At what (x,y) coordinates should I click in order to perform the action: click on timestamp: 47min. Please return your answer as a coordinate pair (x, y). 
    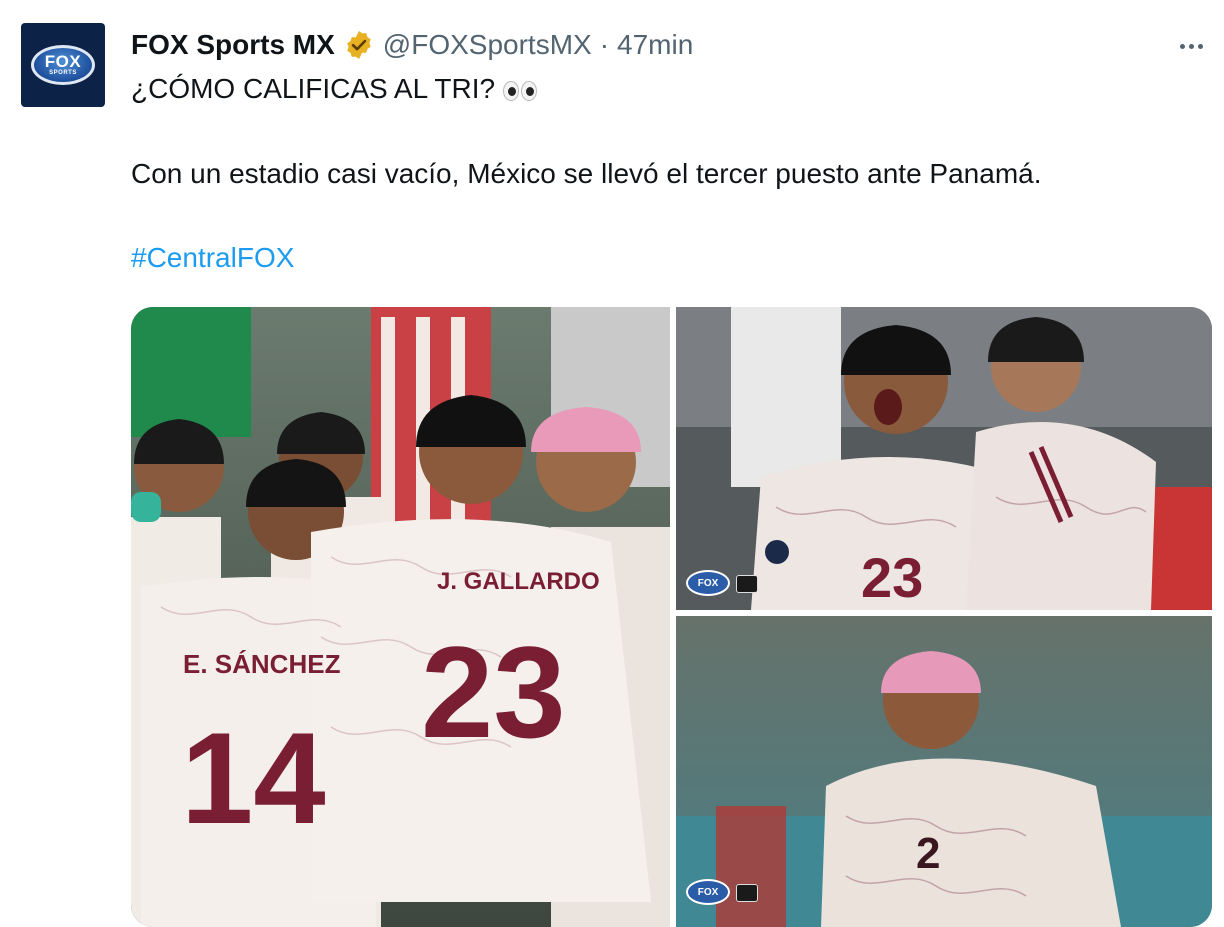
    Looking at the image, I should click on (655, 45).